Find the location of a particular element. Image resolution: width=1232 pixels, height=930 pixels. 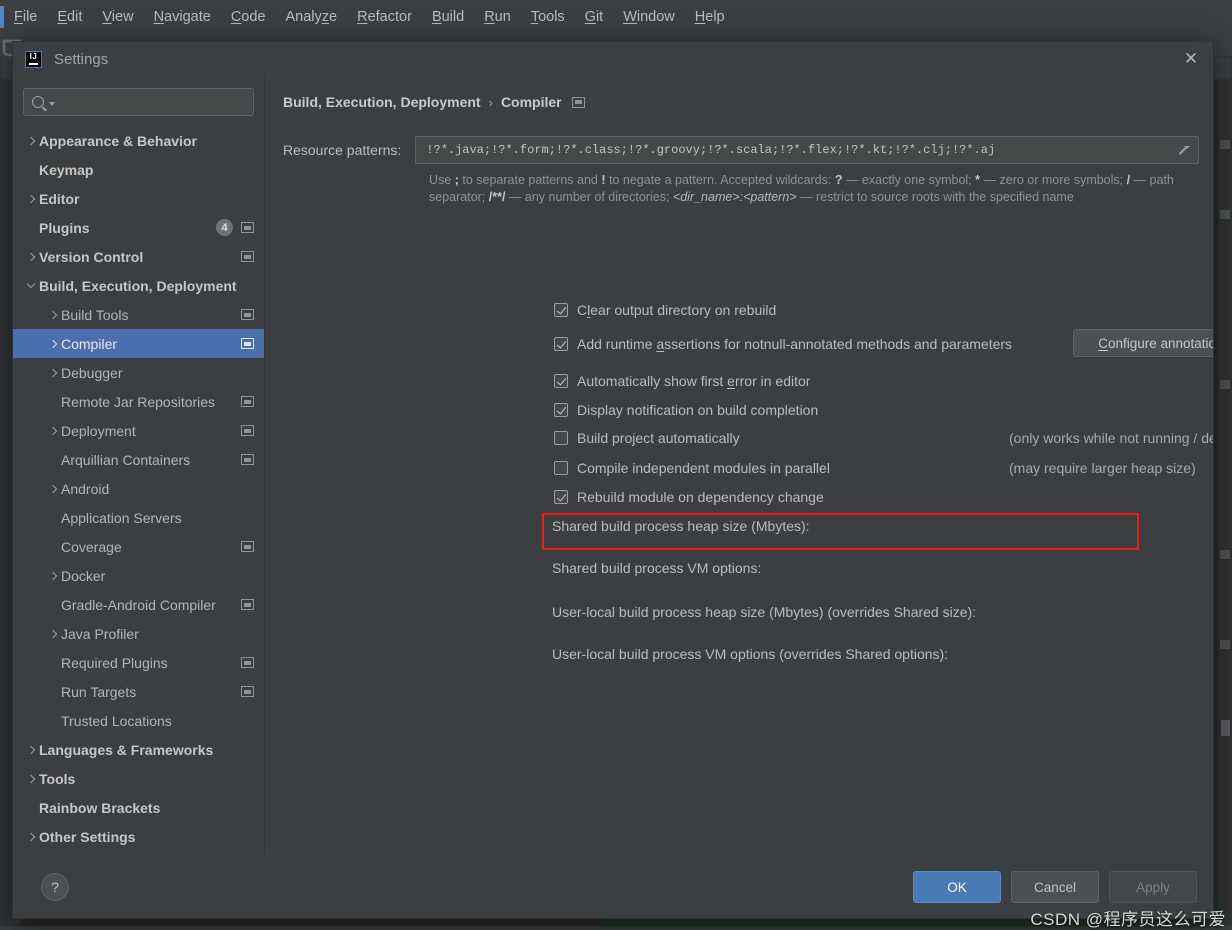

checkbox-add-runtime-assertions-for-notnull-annotated-methods-and-parameters is located at coordinates (561, 344).